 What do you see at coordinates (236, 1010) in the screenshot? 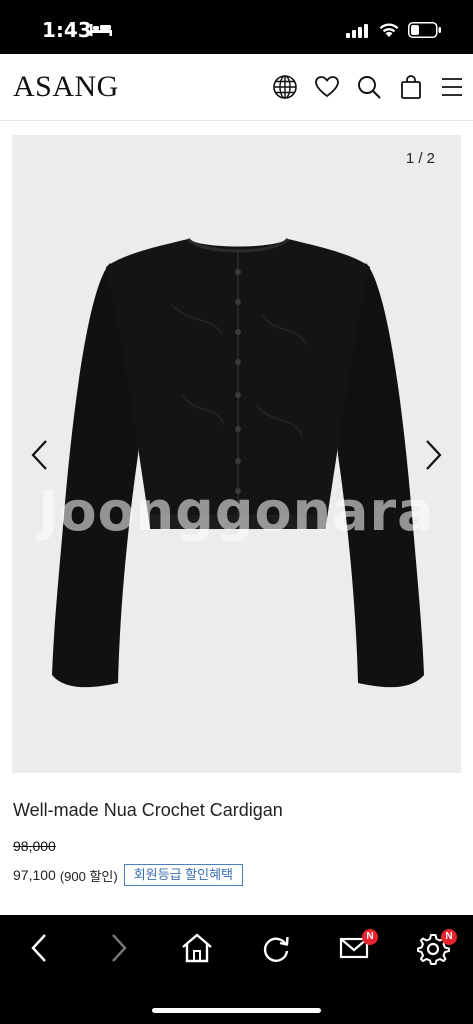
I see `home-indicator` at bounding box center [236, 1010].